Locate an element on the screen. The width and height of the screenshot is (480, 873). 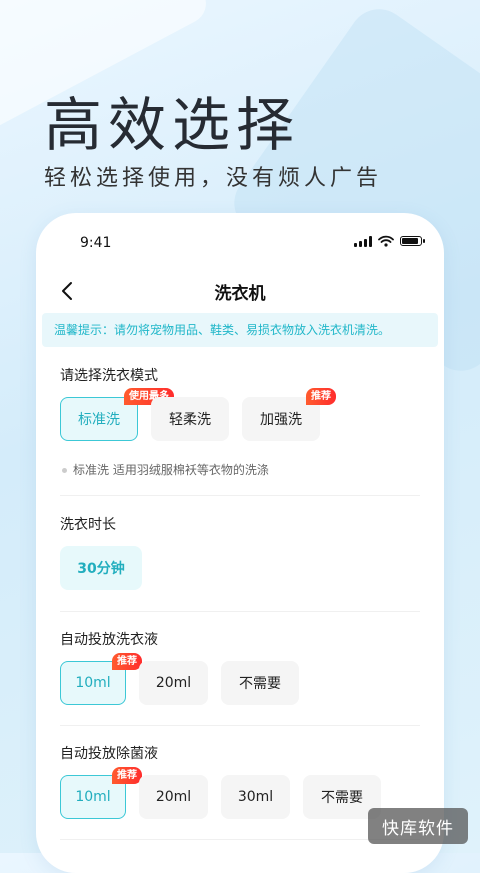
mode-hint: 标准洗 适用羽绒服棉袄等衣物的洗涤 is located at coordinates (165, 469).